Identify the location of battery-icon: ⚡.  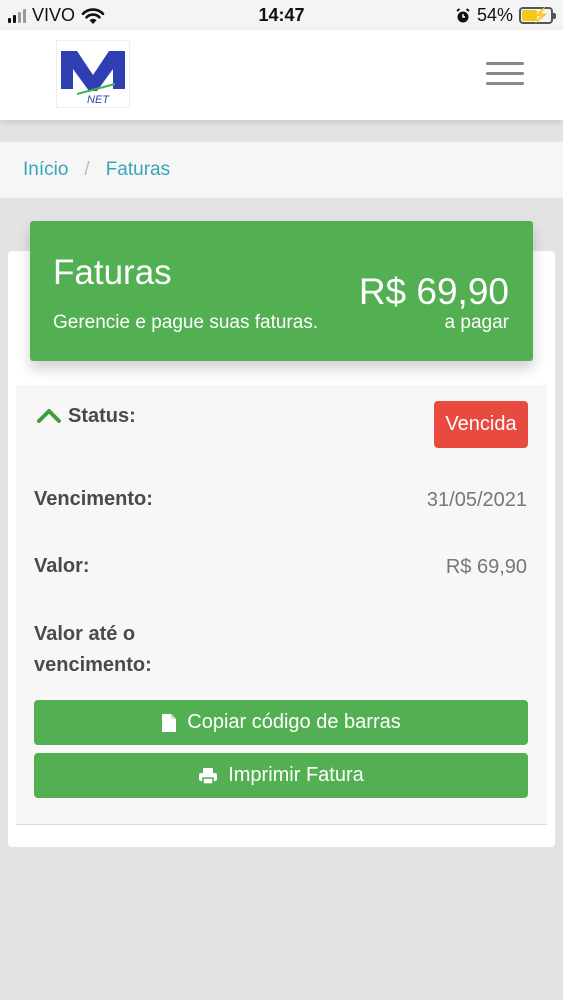
(537, 15).